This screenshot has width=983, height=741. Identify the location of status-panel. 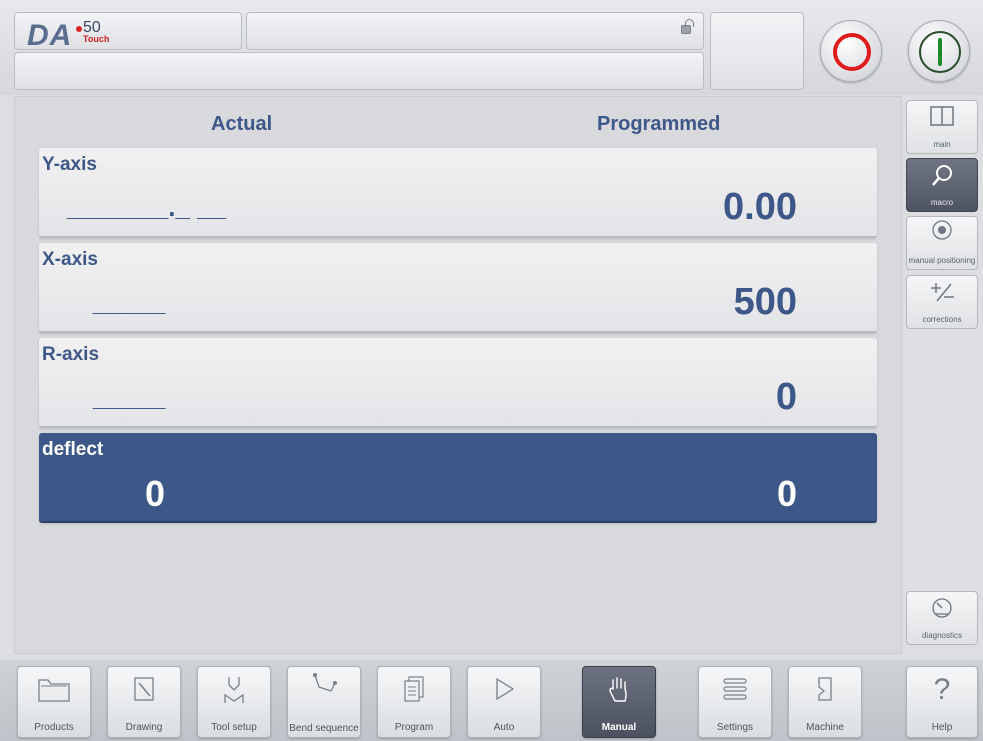
(475, 31).